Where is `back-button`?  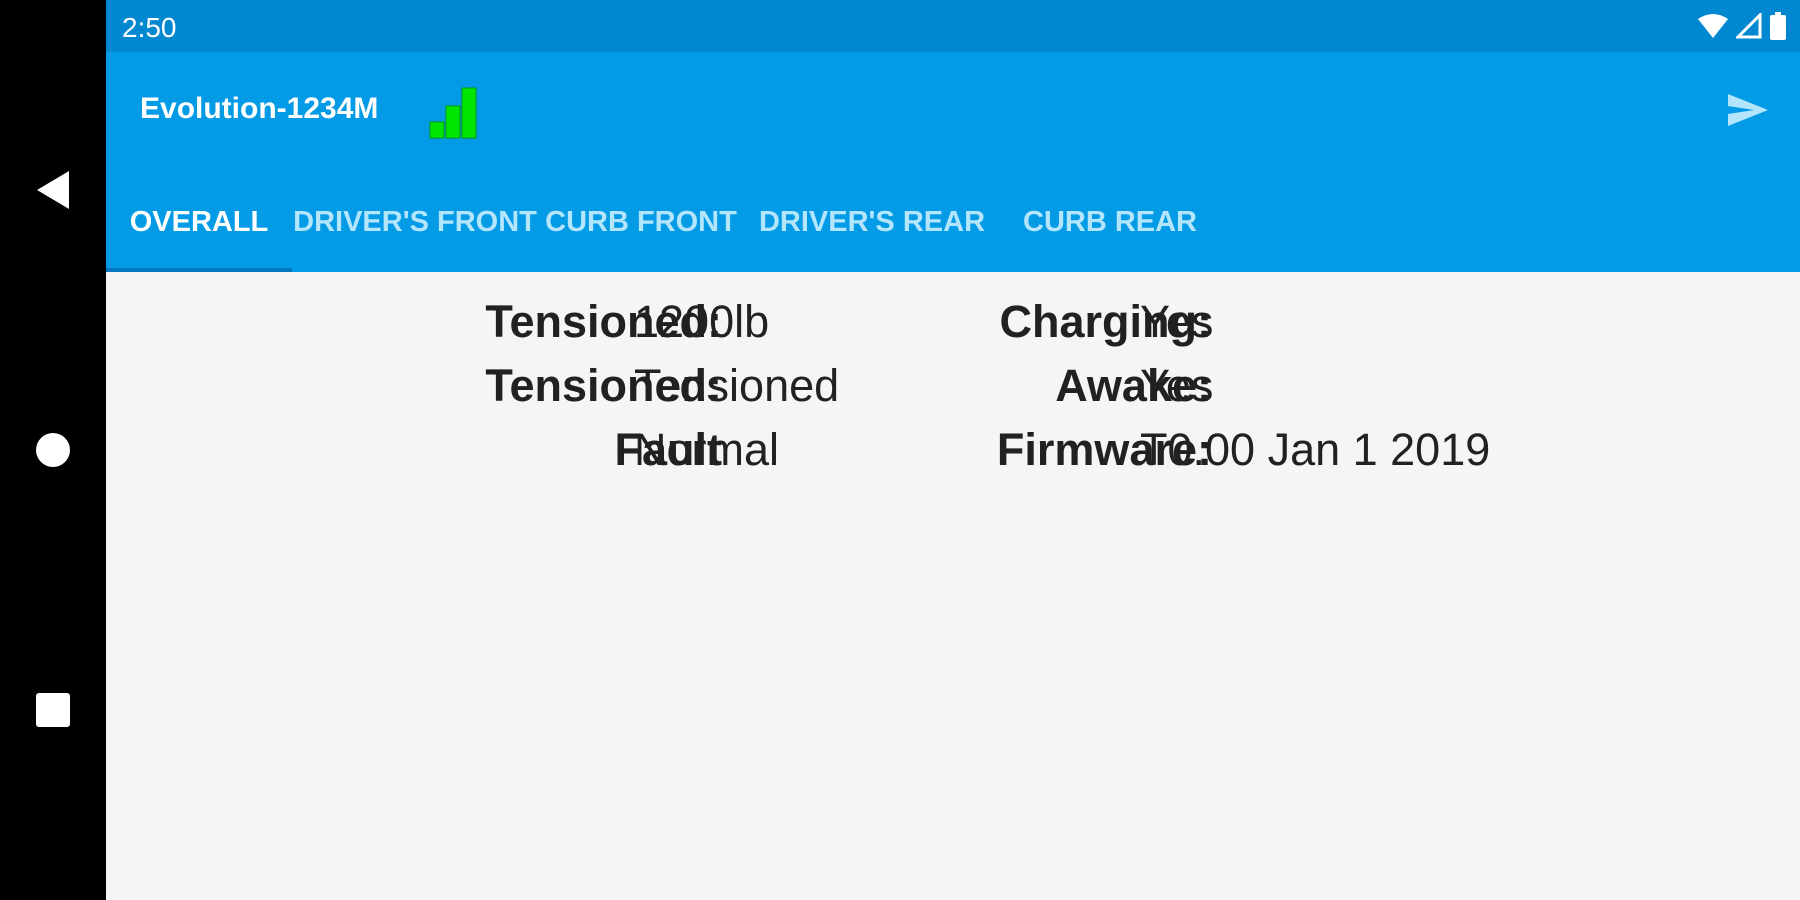
back-button is located at coordinates (53, 190).